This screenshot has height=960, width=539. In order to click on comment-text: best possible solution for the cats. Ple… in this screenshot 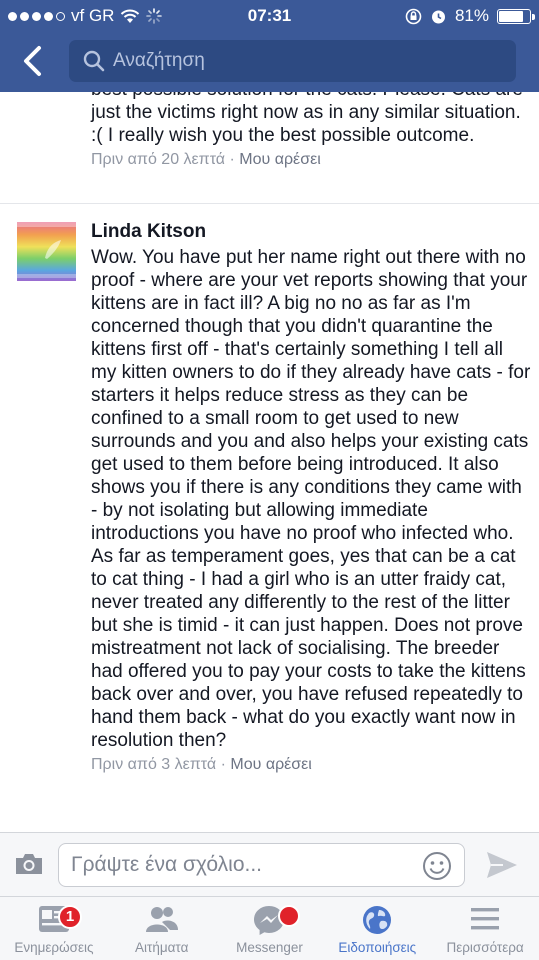, I will do `click(307, 119)`.